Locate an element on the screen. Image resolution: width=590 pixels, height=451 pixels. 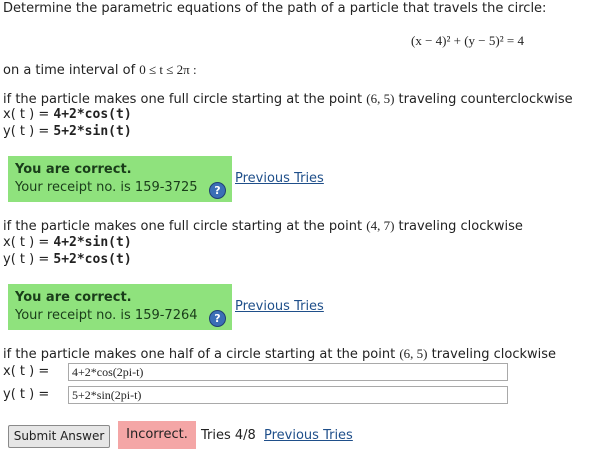
part2-x-answer: 4+2*sin(t) is located at coordinates (92, 242).